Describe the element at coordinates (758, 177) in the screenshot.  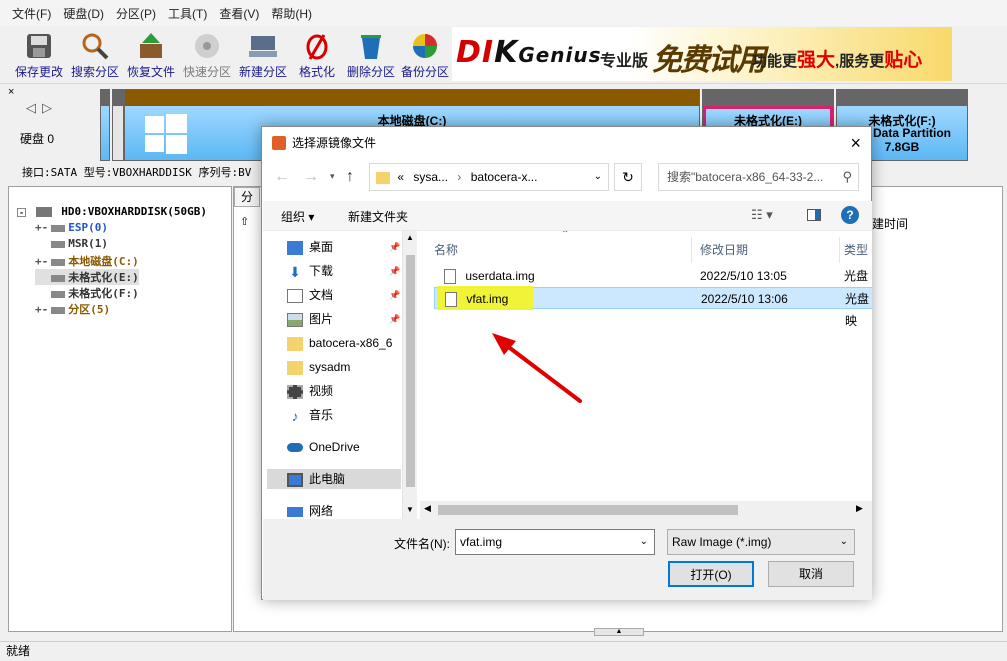
I see `search-input: 搜索"batocera-x86_64-33-2... ⚲` at that location.